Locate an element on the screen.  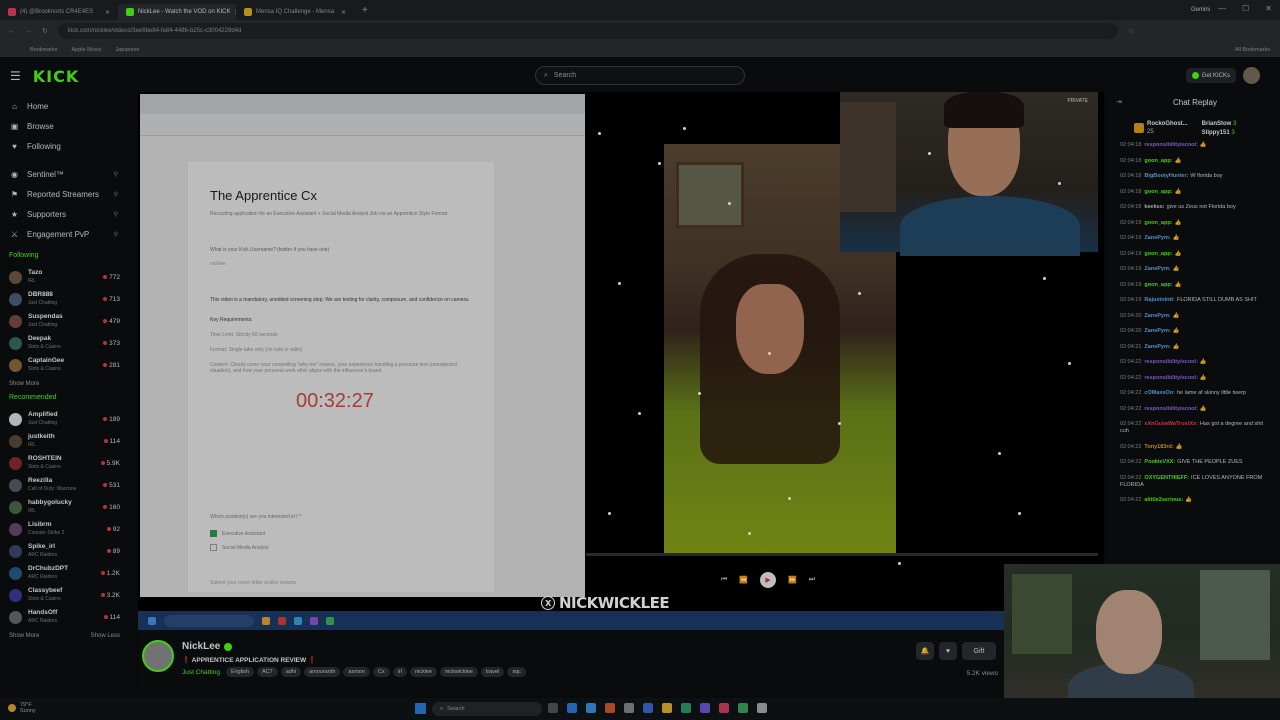
channel-item: Suspendas Just Chatting 479 is located at coordinates (66, 321).